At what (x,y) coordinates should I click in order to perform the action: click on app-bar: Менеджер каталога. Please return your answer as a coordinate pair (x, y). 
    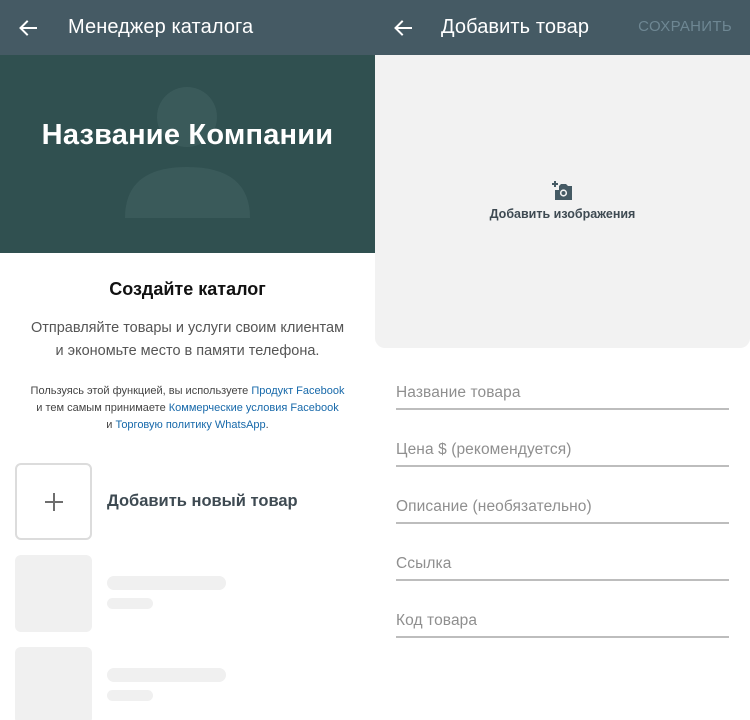
    Looking at the image, I should click on (187, 27).